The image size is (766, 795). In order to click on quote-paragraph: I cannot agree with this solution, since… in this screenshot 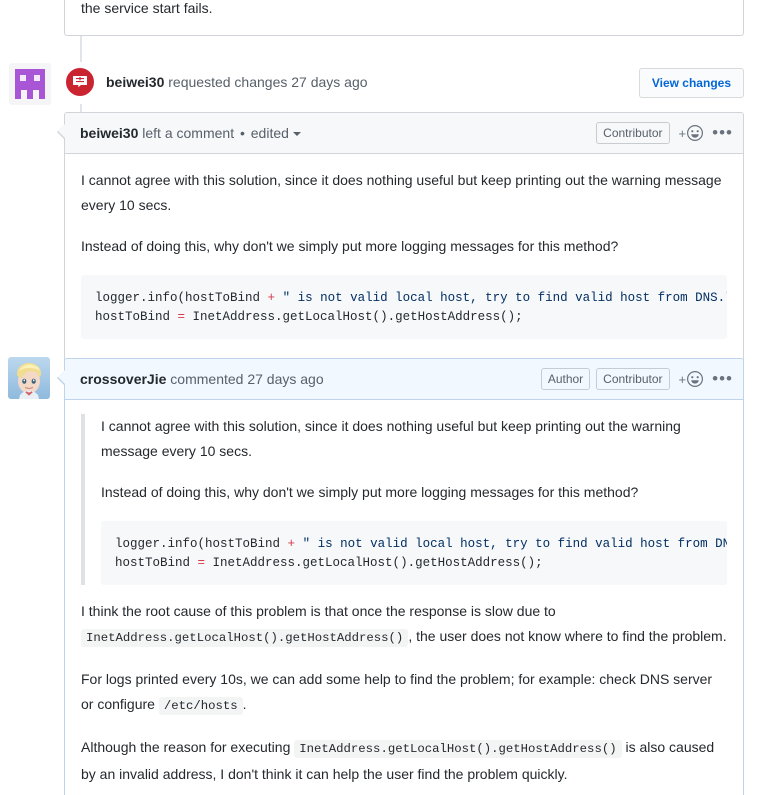, I will do `click(391, 438)`.